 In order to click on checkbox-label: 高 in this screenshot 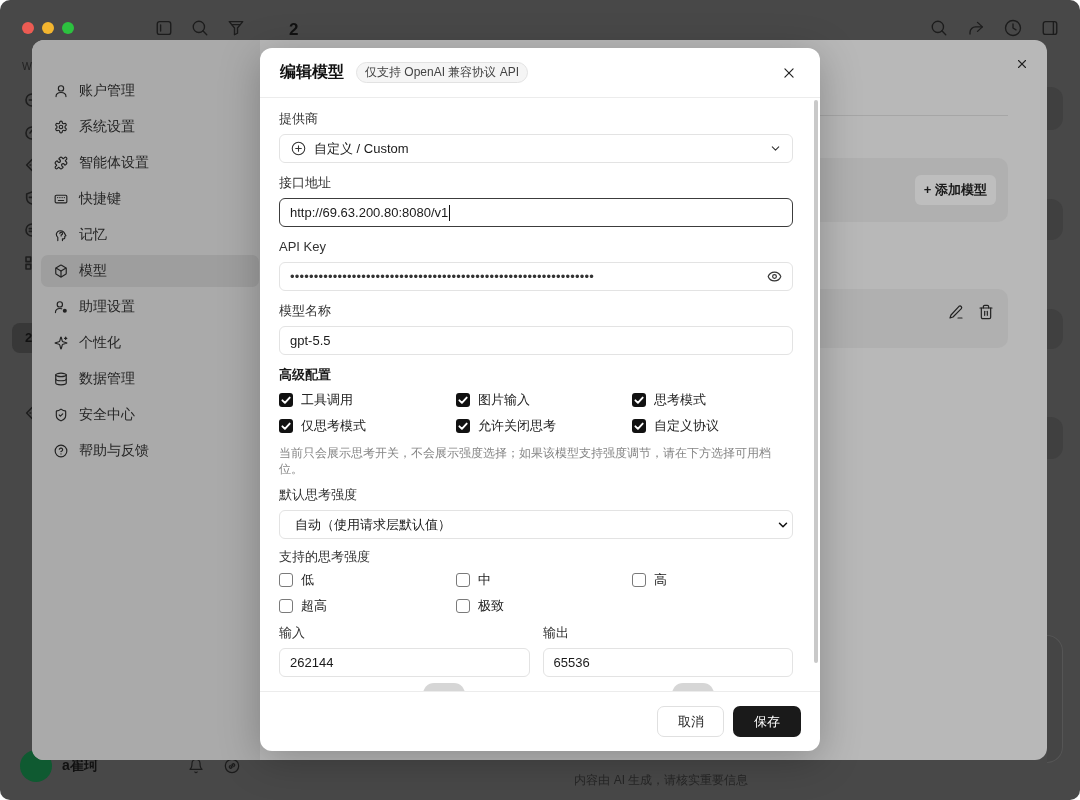, I will do `click(661, 580)`.